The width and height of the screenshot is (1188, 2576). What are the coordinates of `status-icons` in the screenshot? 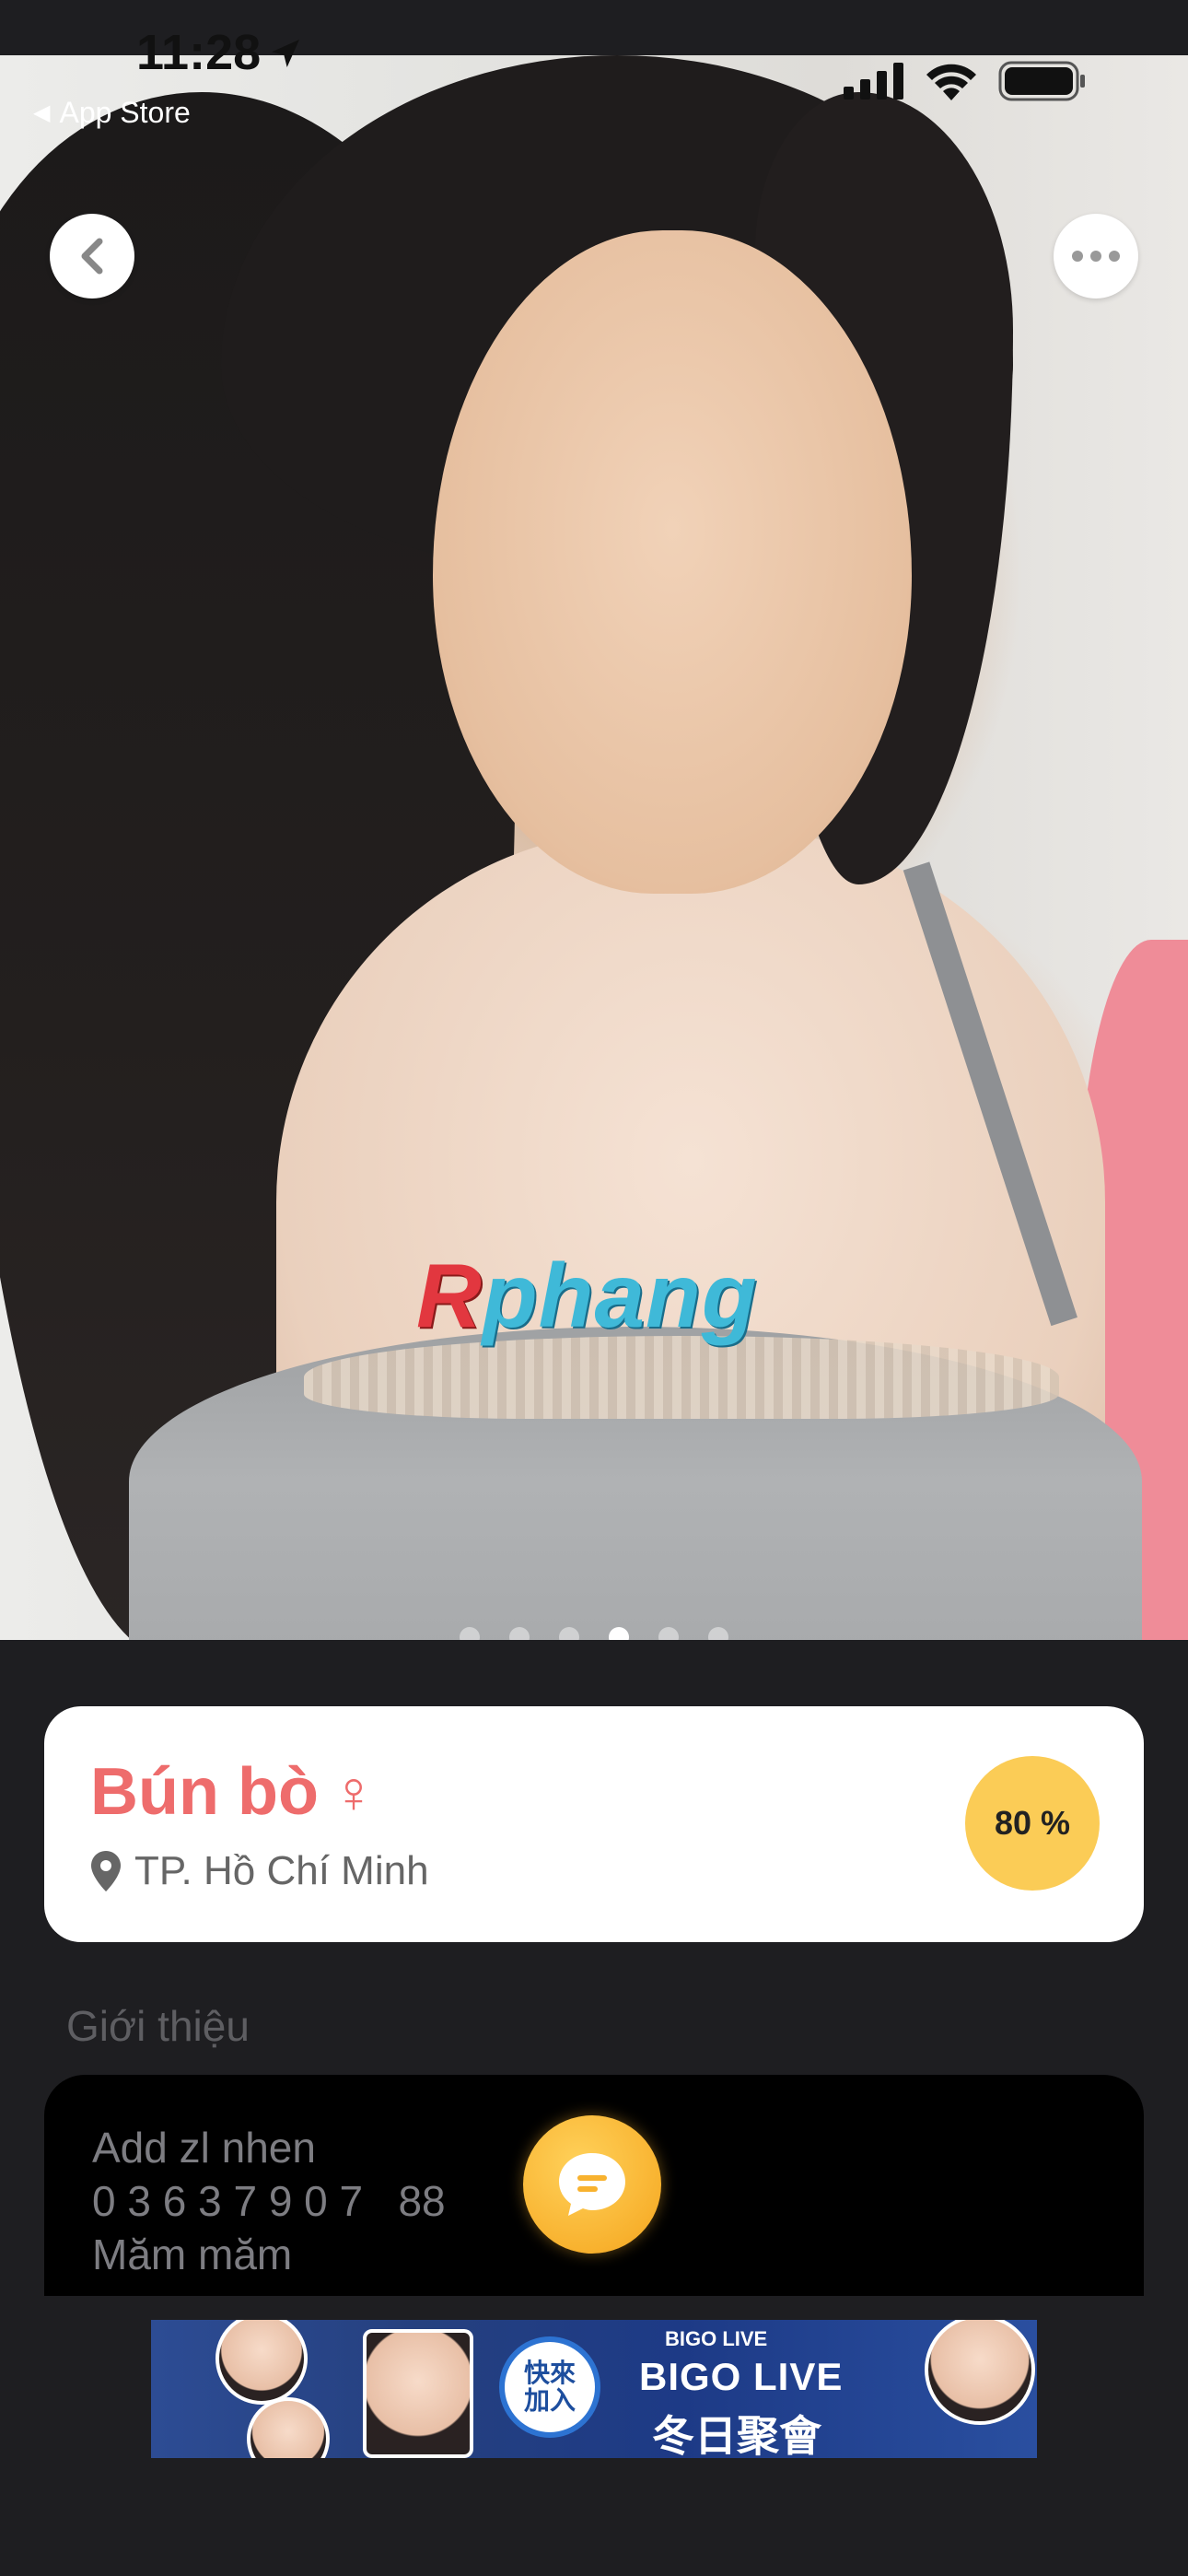 It's located at (965, 81).